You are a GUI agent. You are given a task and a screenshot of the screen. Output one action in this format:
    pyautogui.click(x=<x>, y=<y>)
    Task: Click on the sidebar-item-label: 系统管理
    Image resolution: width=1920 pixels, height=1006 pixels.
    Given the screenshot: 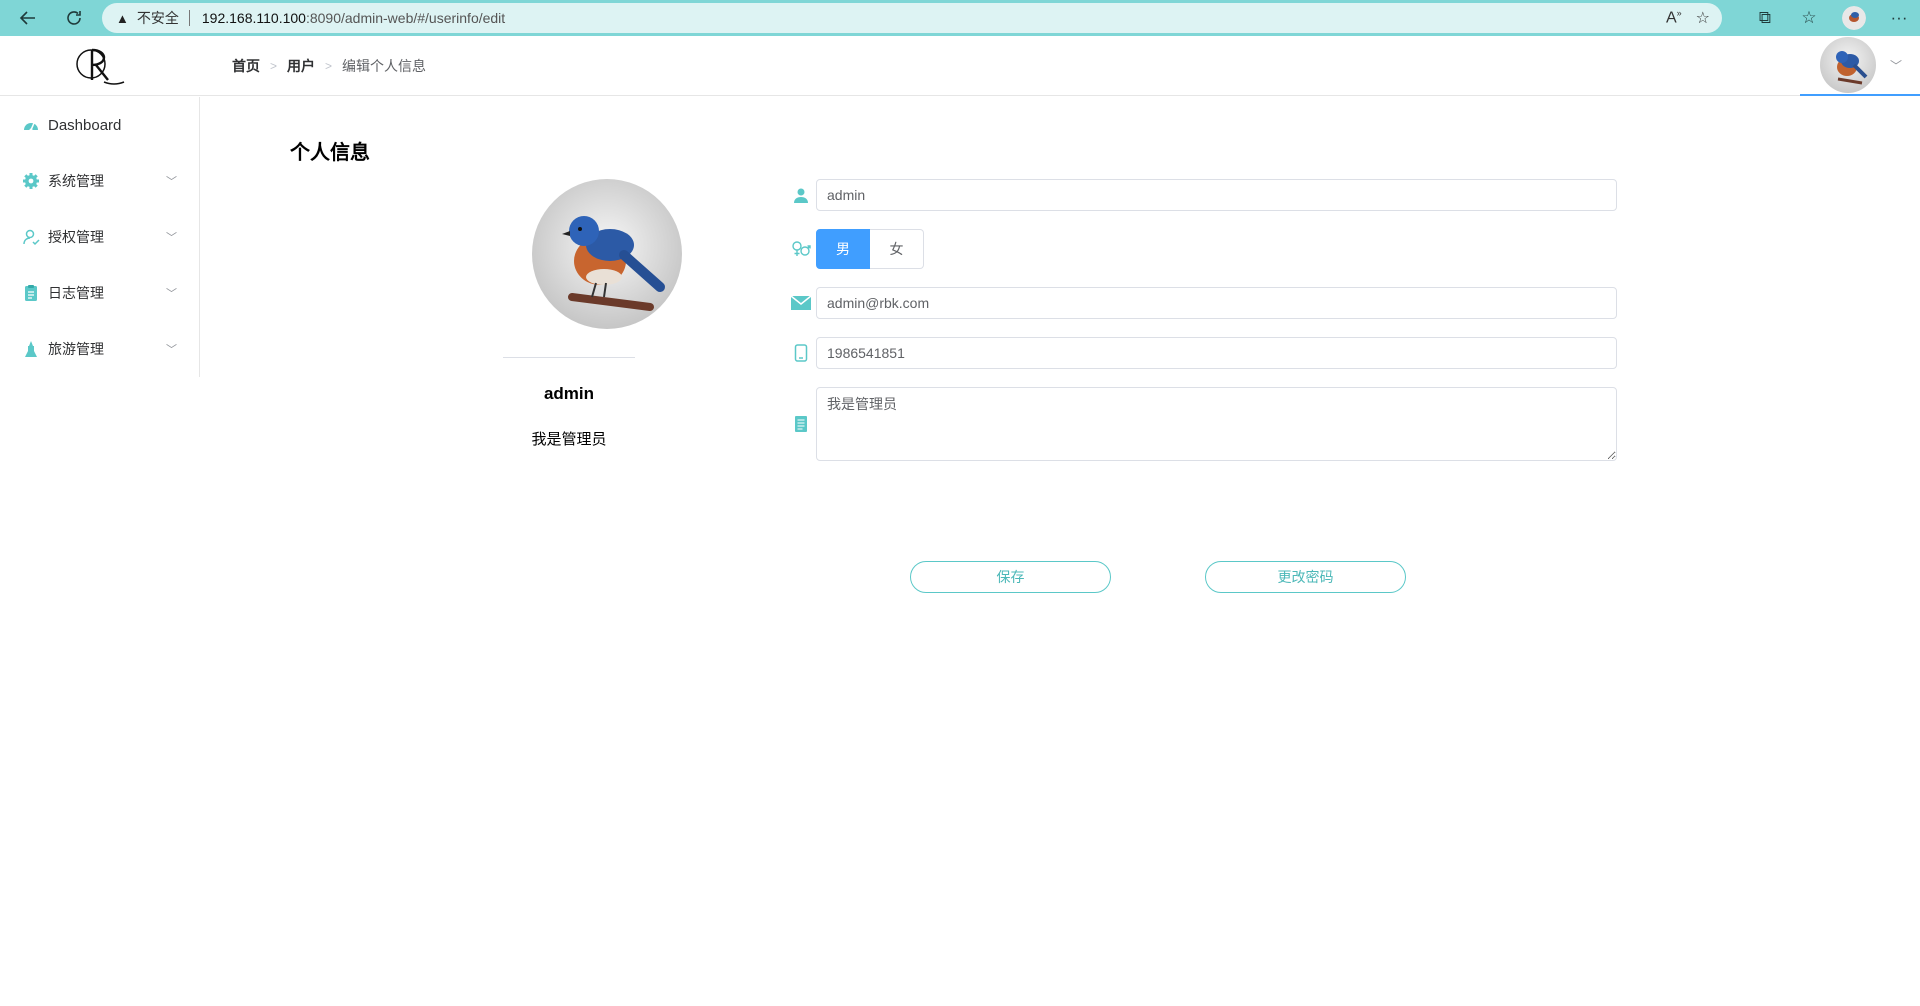 What is the action you would take?
    pyautogui.click(x=76, y=181)
    